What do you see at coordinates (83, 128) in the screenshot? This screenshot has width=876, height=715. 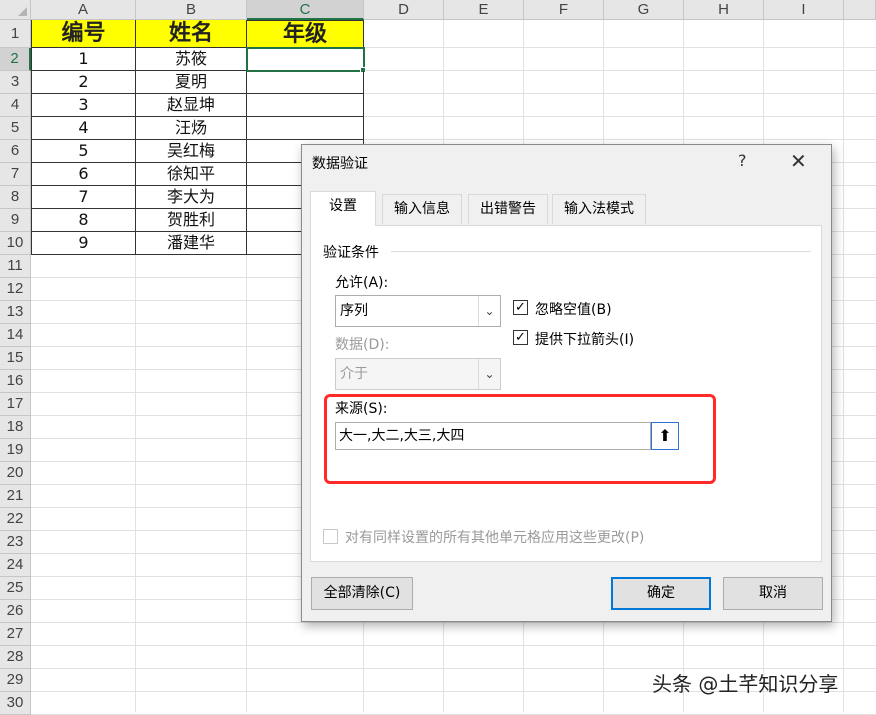 I see `cell-id: 4` at bounding box center [83, 128].